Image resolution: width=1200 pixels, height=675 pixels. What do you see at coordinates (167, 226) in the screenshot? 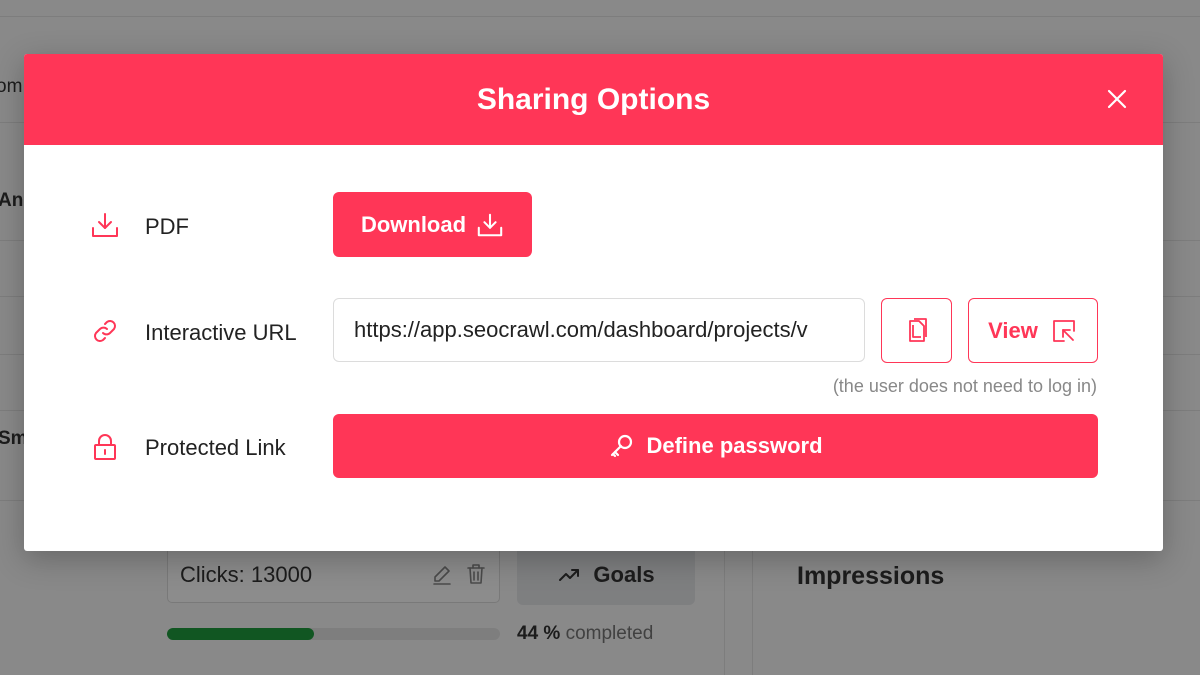
I see `pdf-label: PDF` at bounding box center [167, 226].